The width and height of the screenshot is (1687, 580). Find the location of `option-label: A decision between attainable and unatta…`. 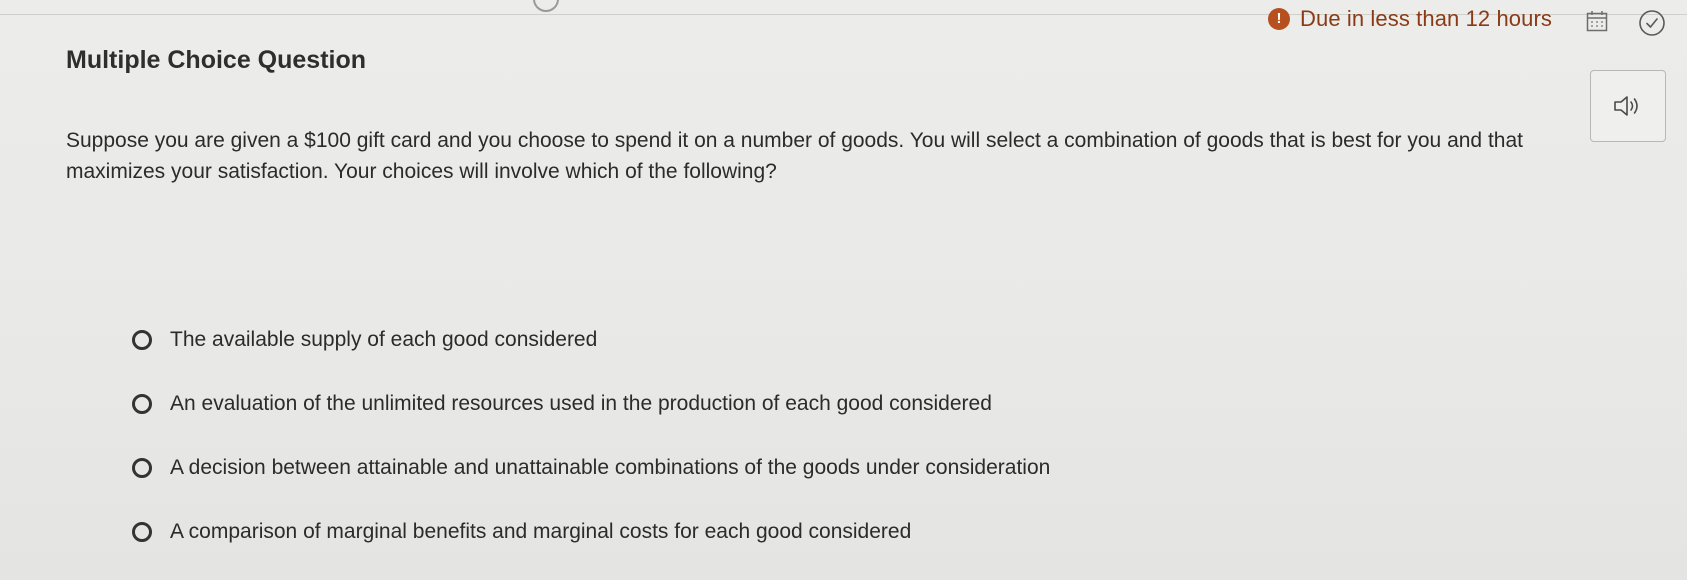

option-label: A decision between attainable and unatta… is located at coordinates (610, 467).